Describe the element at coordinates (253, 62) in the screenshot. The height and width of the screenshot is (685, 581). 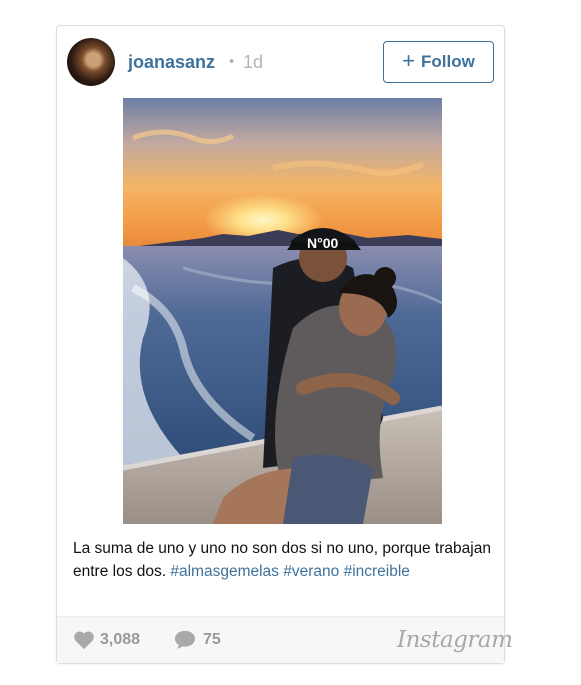
I see `post-time: 1d` at that location.